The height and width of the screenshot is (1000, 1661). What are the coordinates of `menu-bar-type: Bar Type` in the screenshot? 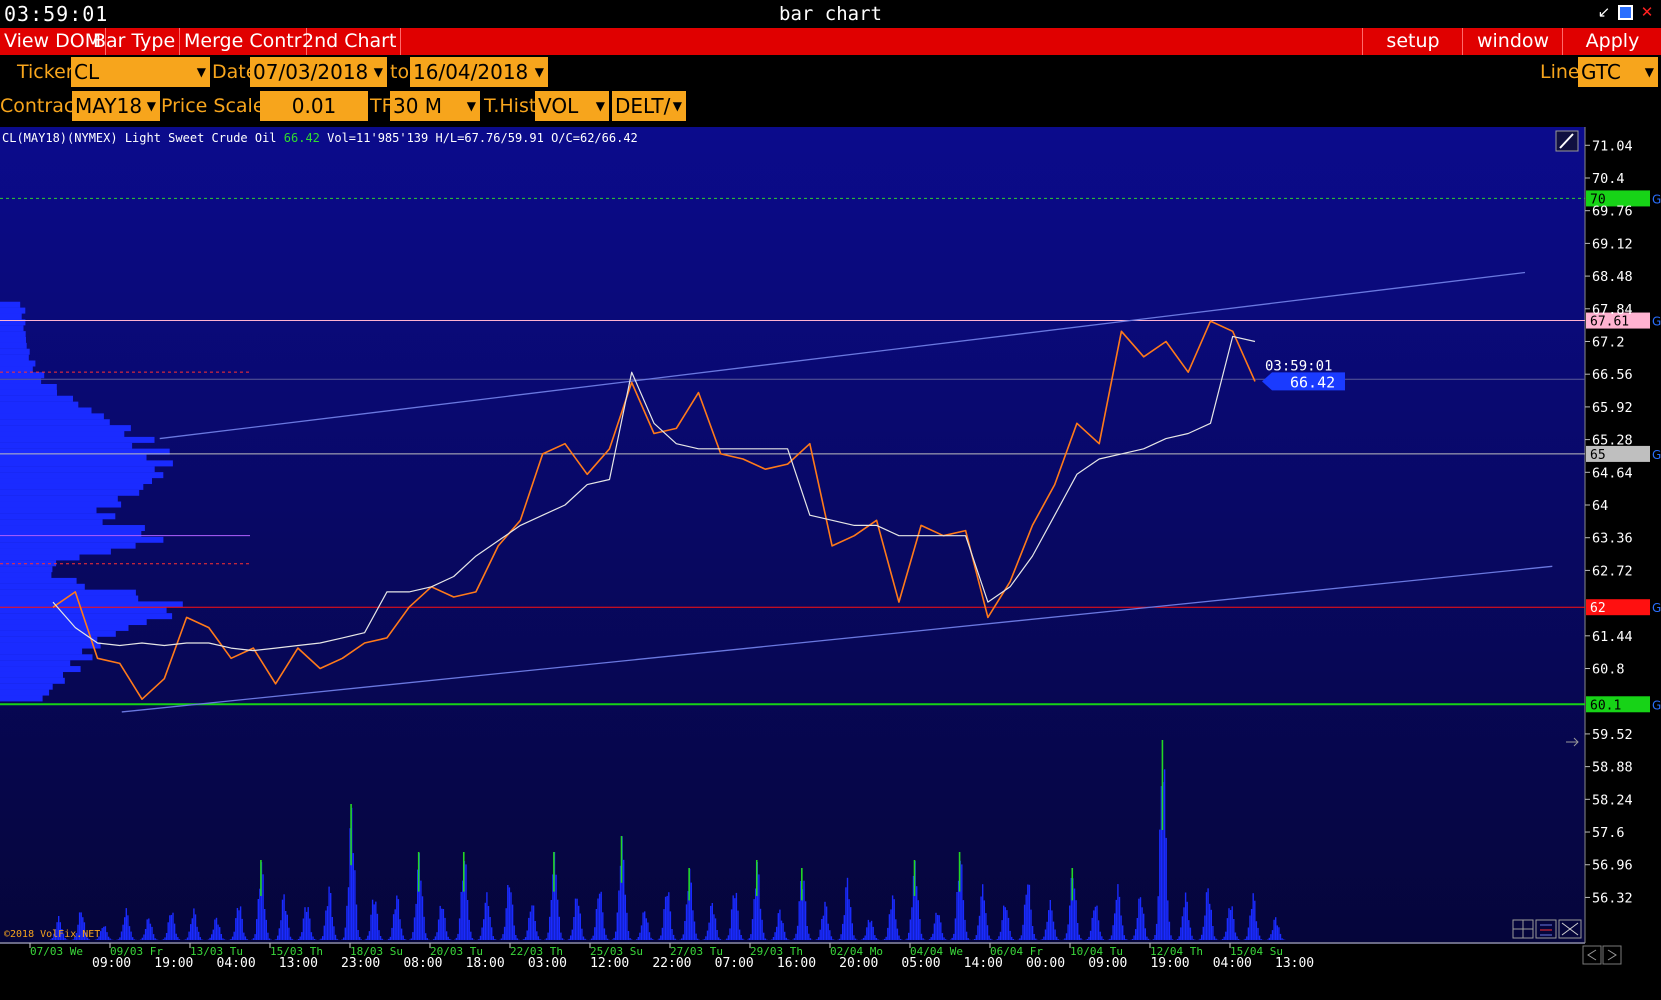 It's located at (135, 41).